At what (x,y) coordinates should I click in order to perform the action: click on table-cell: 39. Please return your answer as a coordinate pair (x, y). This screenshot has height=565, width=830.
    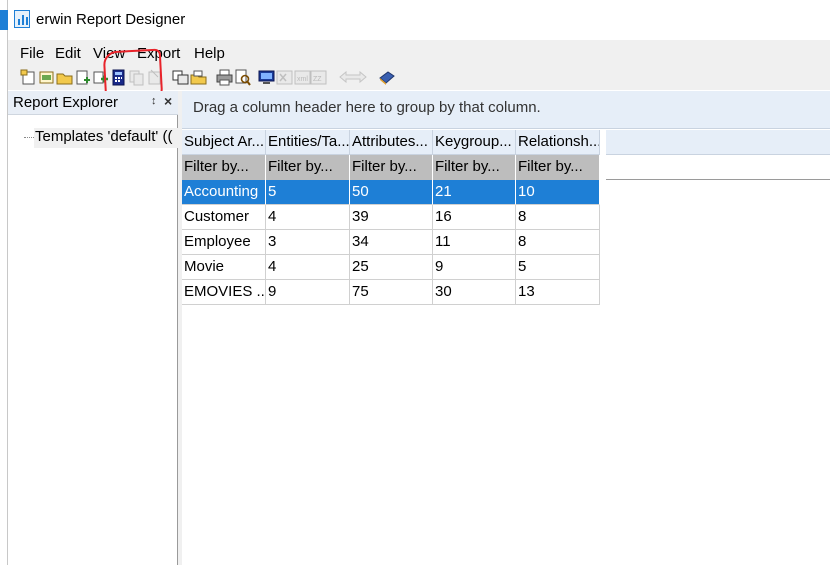
    Looking at the image, I should click on (391, 217).